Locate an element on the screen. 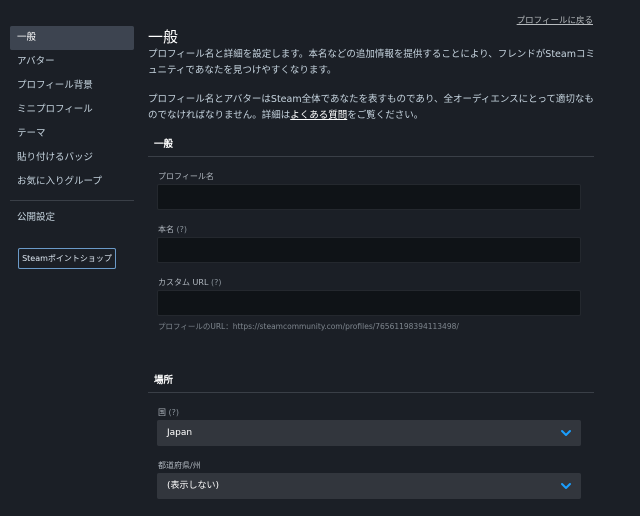 Image resolution: width=640 pixels, height=516 pixels. country-selected-value: Japan is located at coordinates (180, 433).